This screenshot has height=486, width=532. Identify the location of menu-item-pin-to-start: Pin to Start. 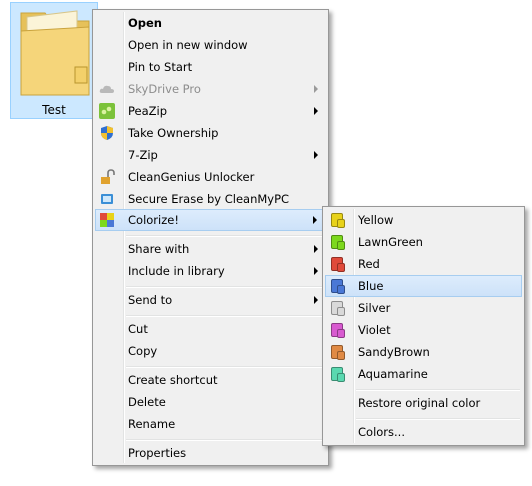
(210, 67).